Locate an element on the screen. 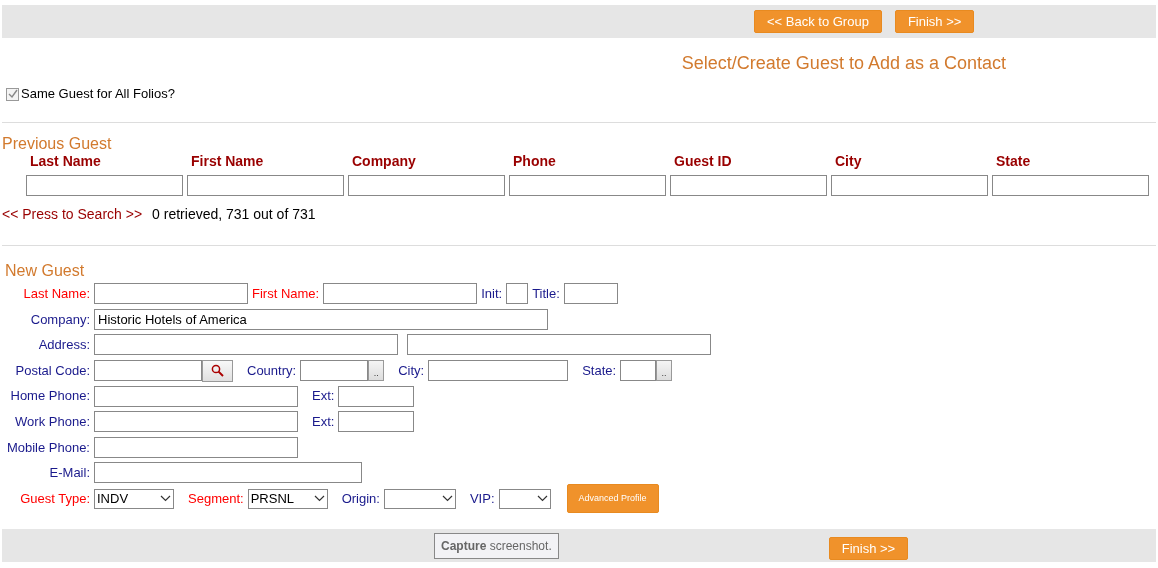 The image size is (1158, 568). field-label: Init: is located at coordinates (492, 294).